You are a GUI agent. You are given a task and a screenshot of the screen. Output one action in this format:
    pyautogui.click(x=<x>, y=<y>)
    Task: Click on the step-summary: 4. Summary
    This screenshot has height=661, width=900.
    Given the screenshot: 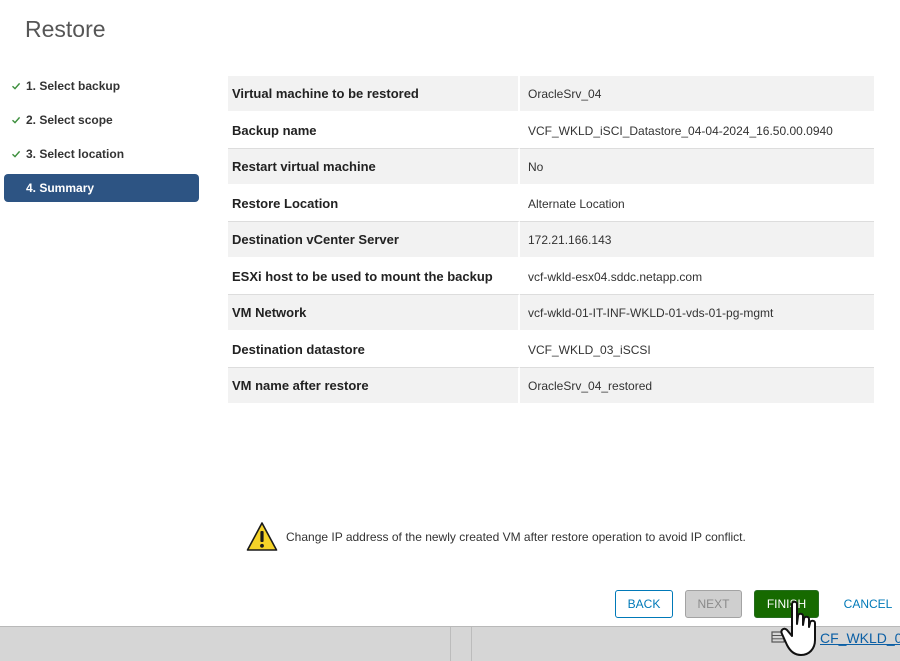 What is the action you would take?
    pyautogui.click(x=101, y=188)
    